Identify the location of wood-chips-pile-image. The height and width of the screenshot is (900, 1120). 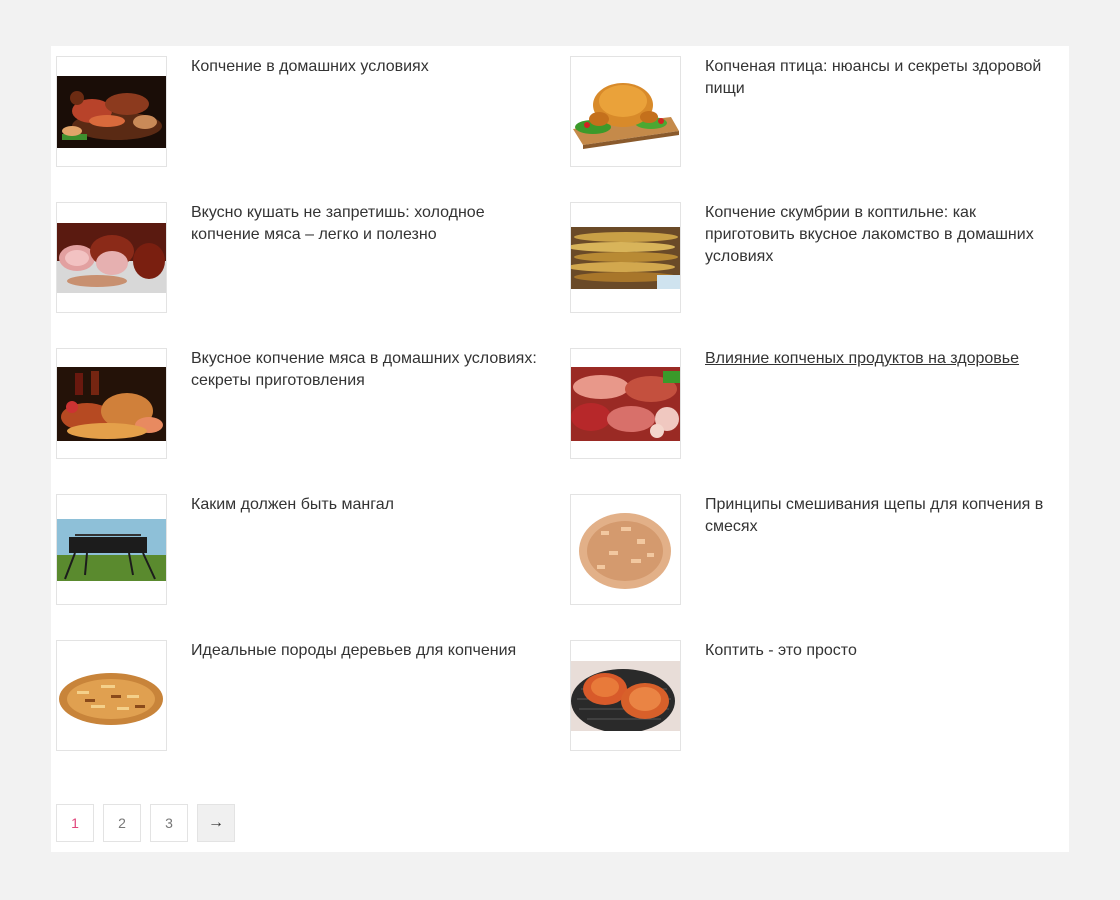
(625, 549).